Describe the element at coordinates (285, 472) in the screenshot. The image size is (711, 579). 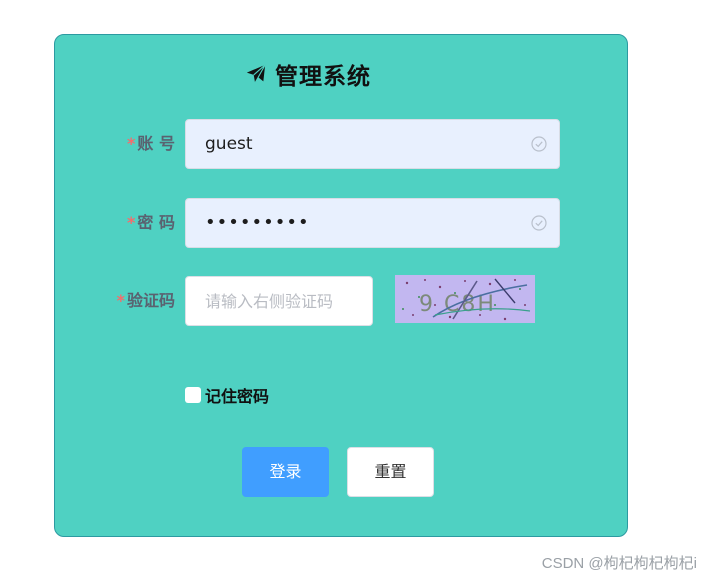
I see `login-button: 登录` at that location.